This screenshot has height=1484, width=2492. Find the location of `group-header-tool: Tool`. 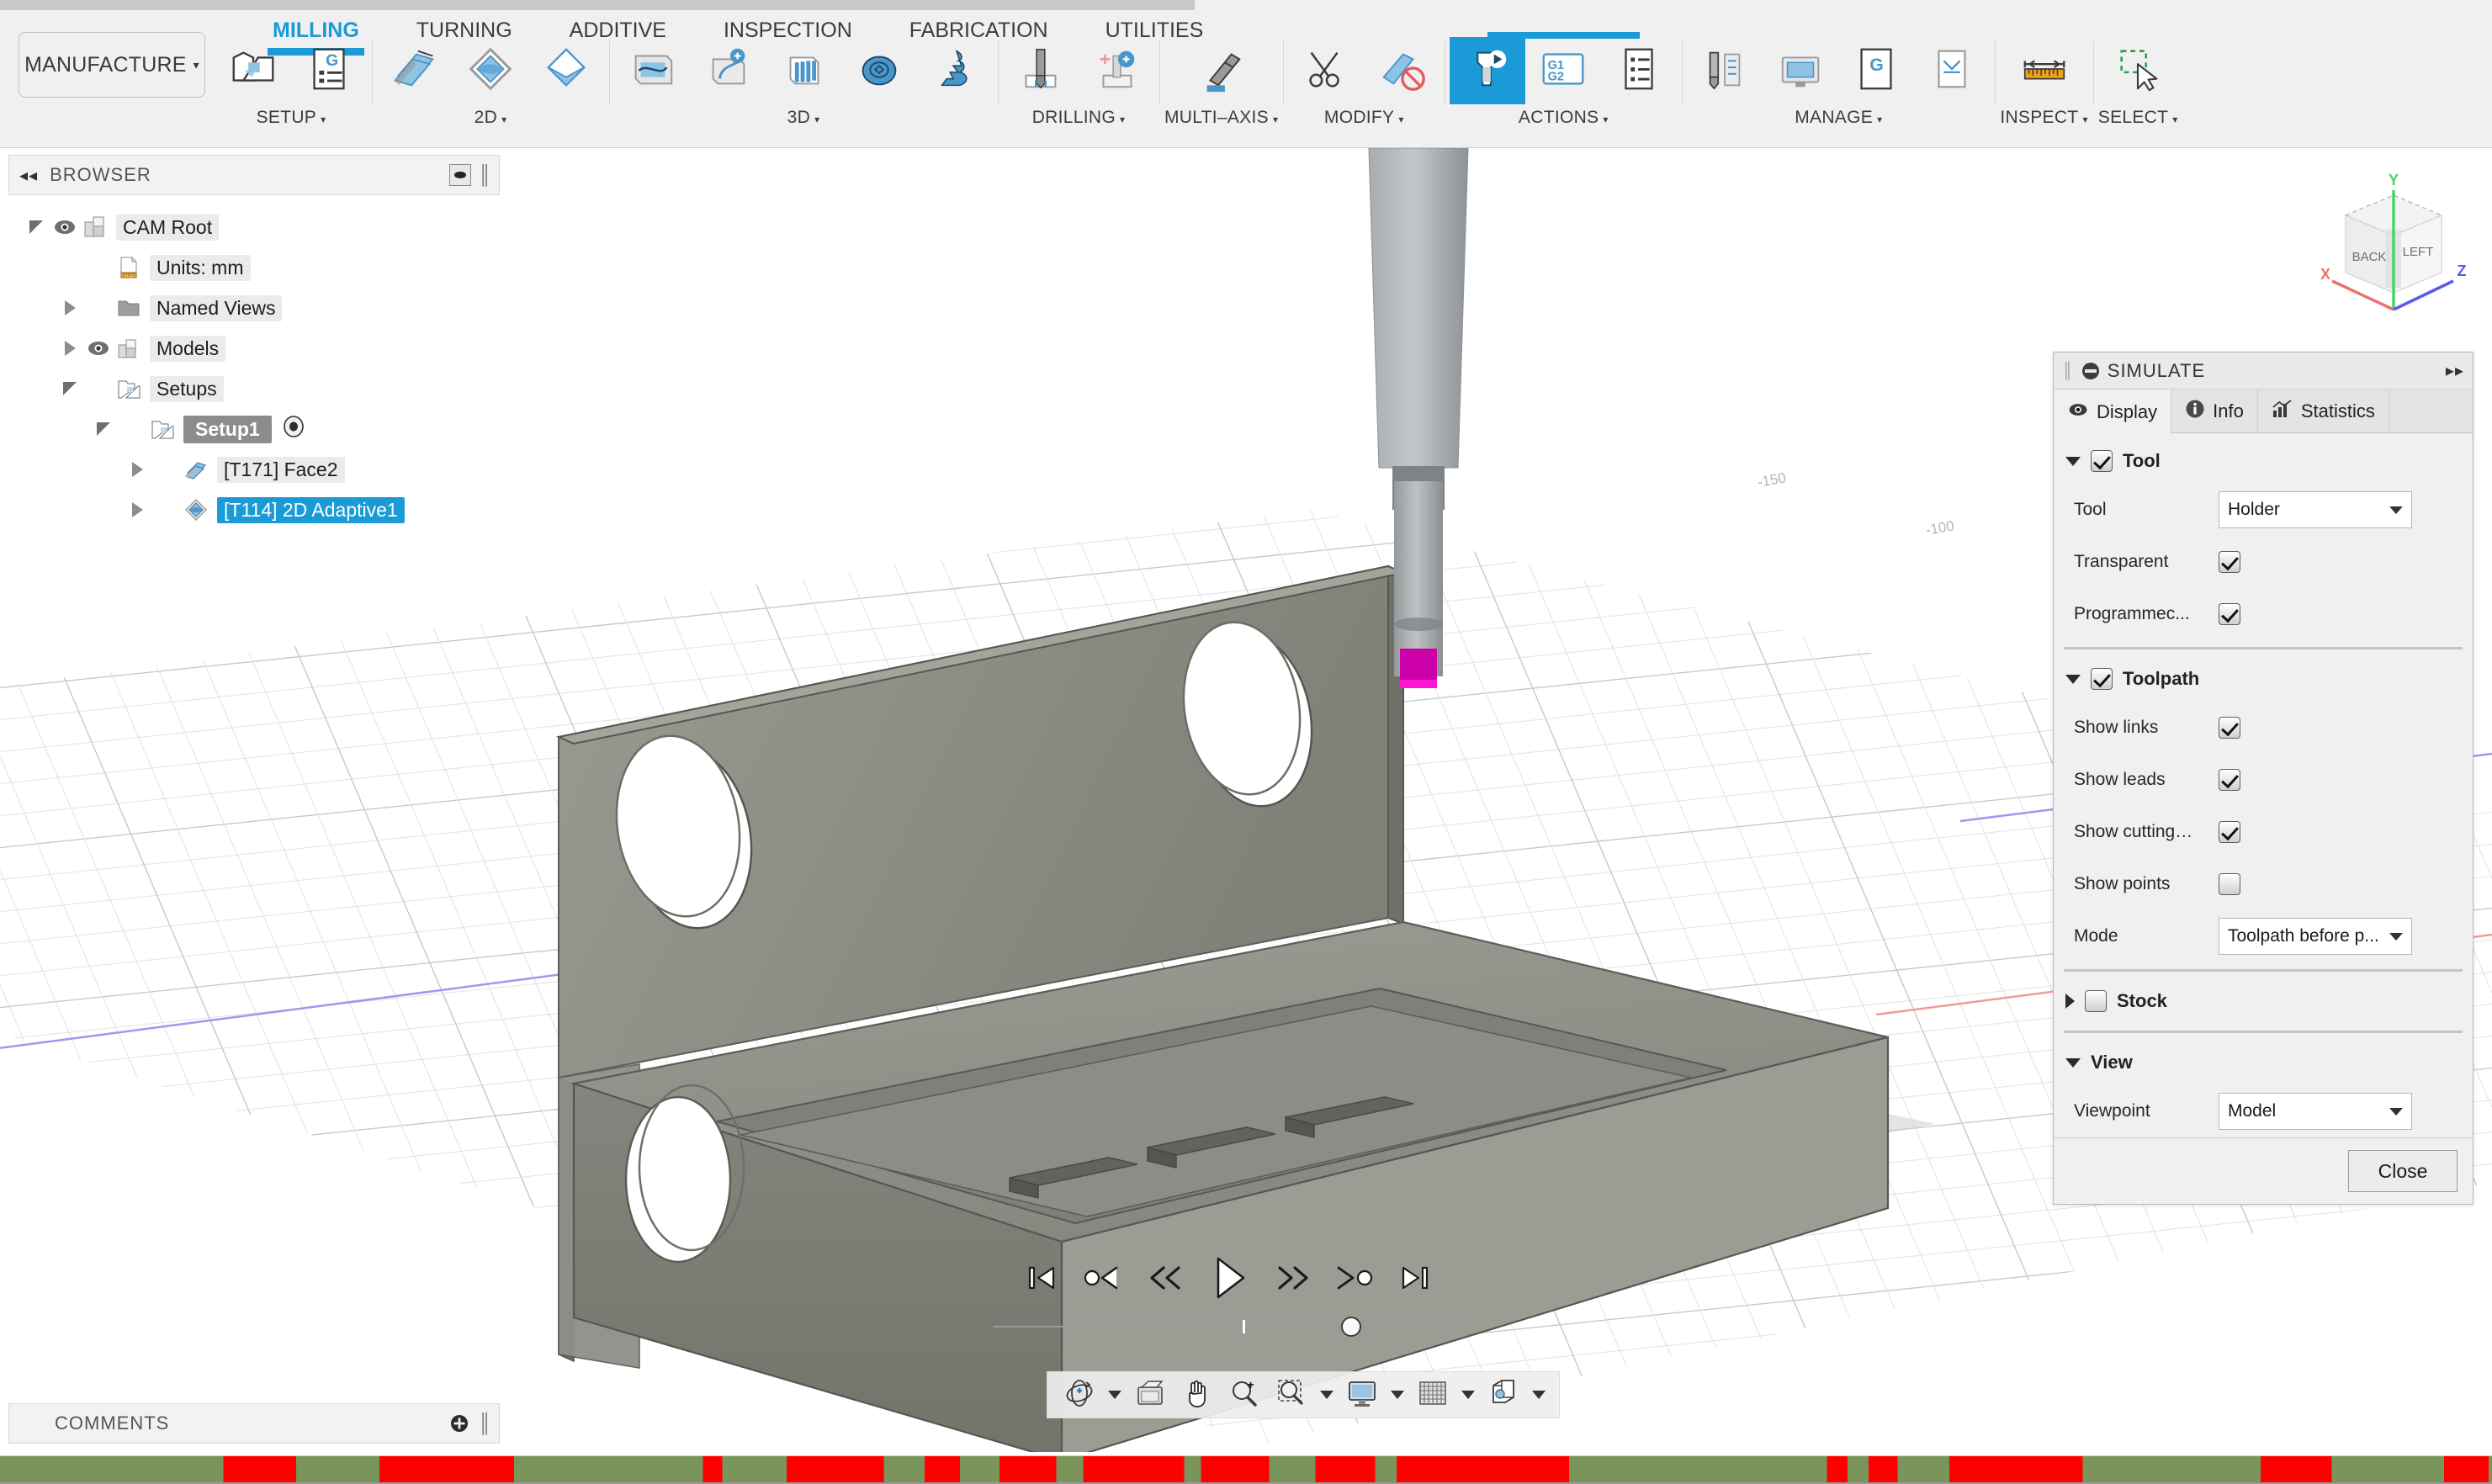

group-header-tool: Tool is located at coordinates (2263, 461).